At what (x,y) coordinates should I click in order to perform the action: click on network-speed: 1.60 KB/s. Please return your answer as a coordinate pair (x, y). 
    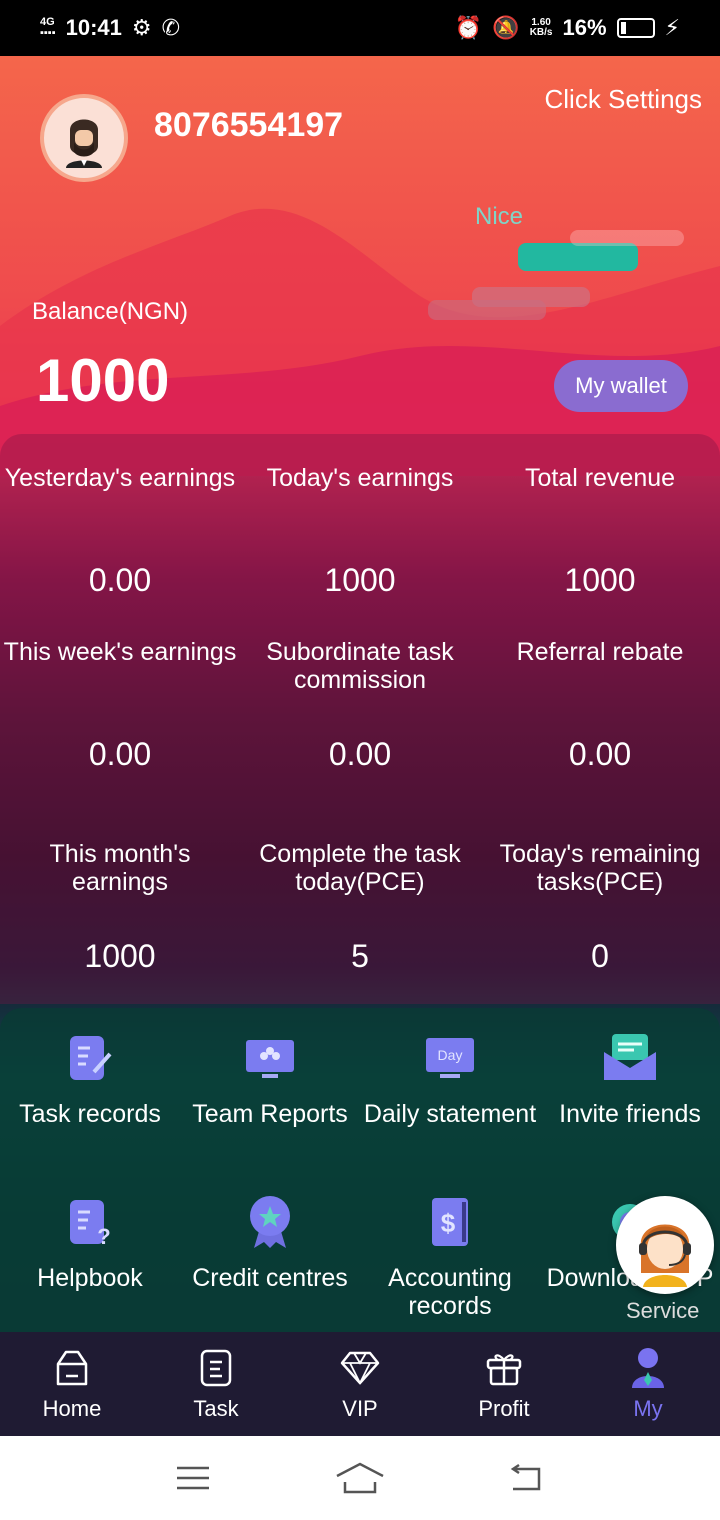
    Looking at the image, I should click on (541, 28).